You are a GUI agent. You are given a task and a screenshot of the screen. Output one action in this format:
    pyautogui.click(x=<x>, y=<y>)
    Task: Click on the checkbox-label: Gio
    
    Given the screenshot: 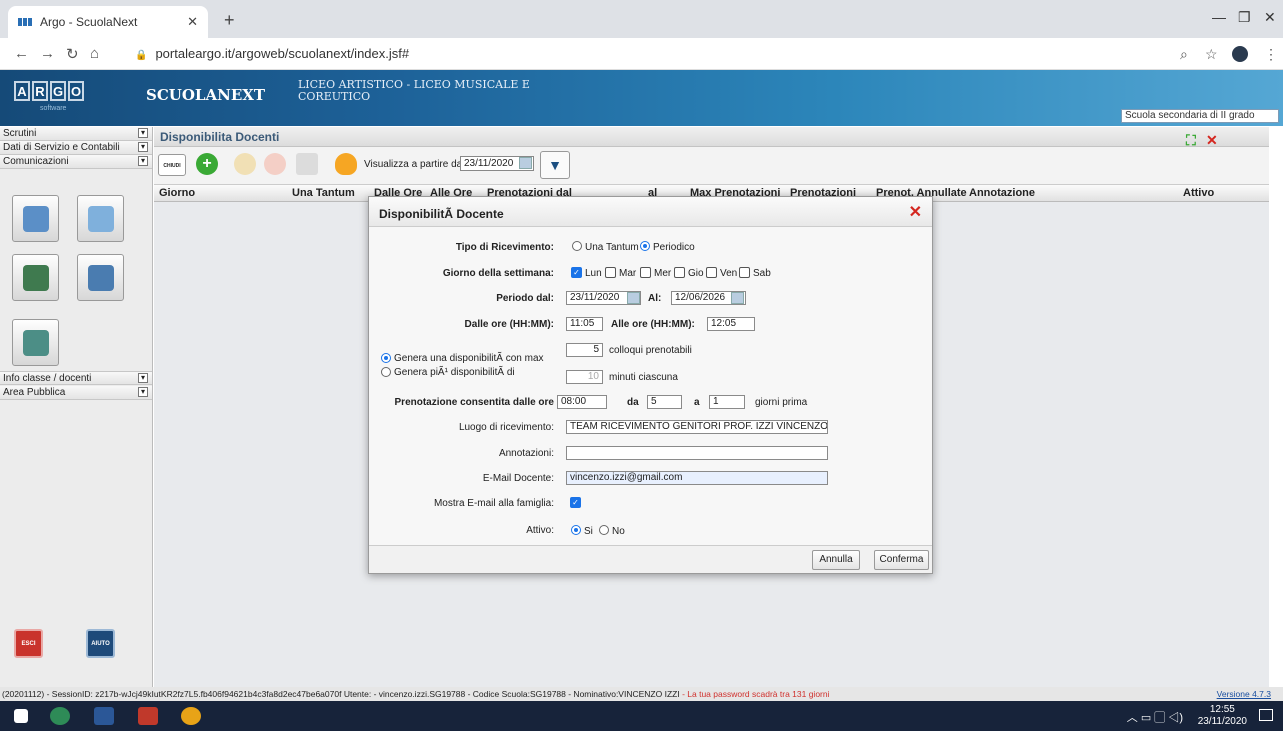 What is the action you would take?
    pyautogui.click(x=696, y=273)
    